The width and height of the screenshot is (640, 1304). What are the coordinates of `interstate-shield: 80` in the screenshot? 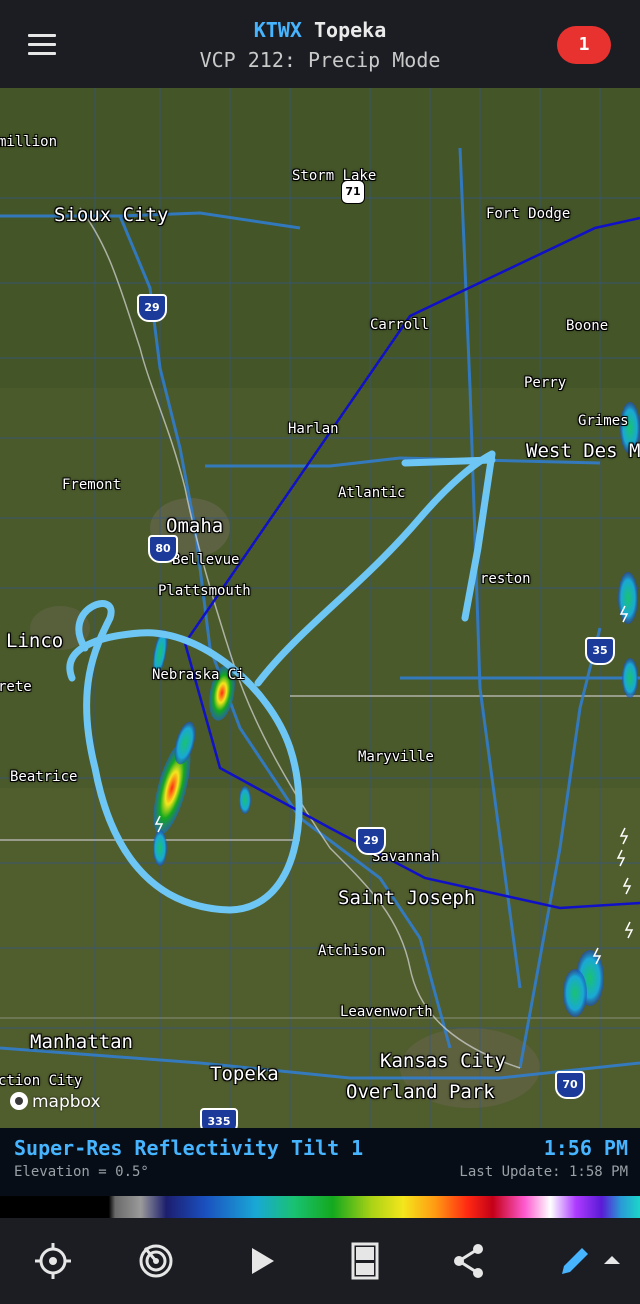 It's located at (163, 549).